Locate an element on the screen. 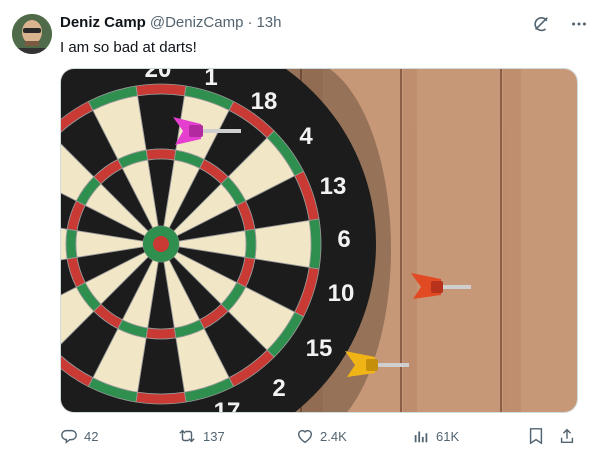 This screenshot has height=464, width=615. board-number: 10 is located at coordinates (341, 293).